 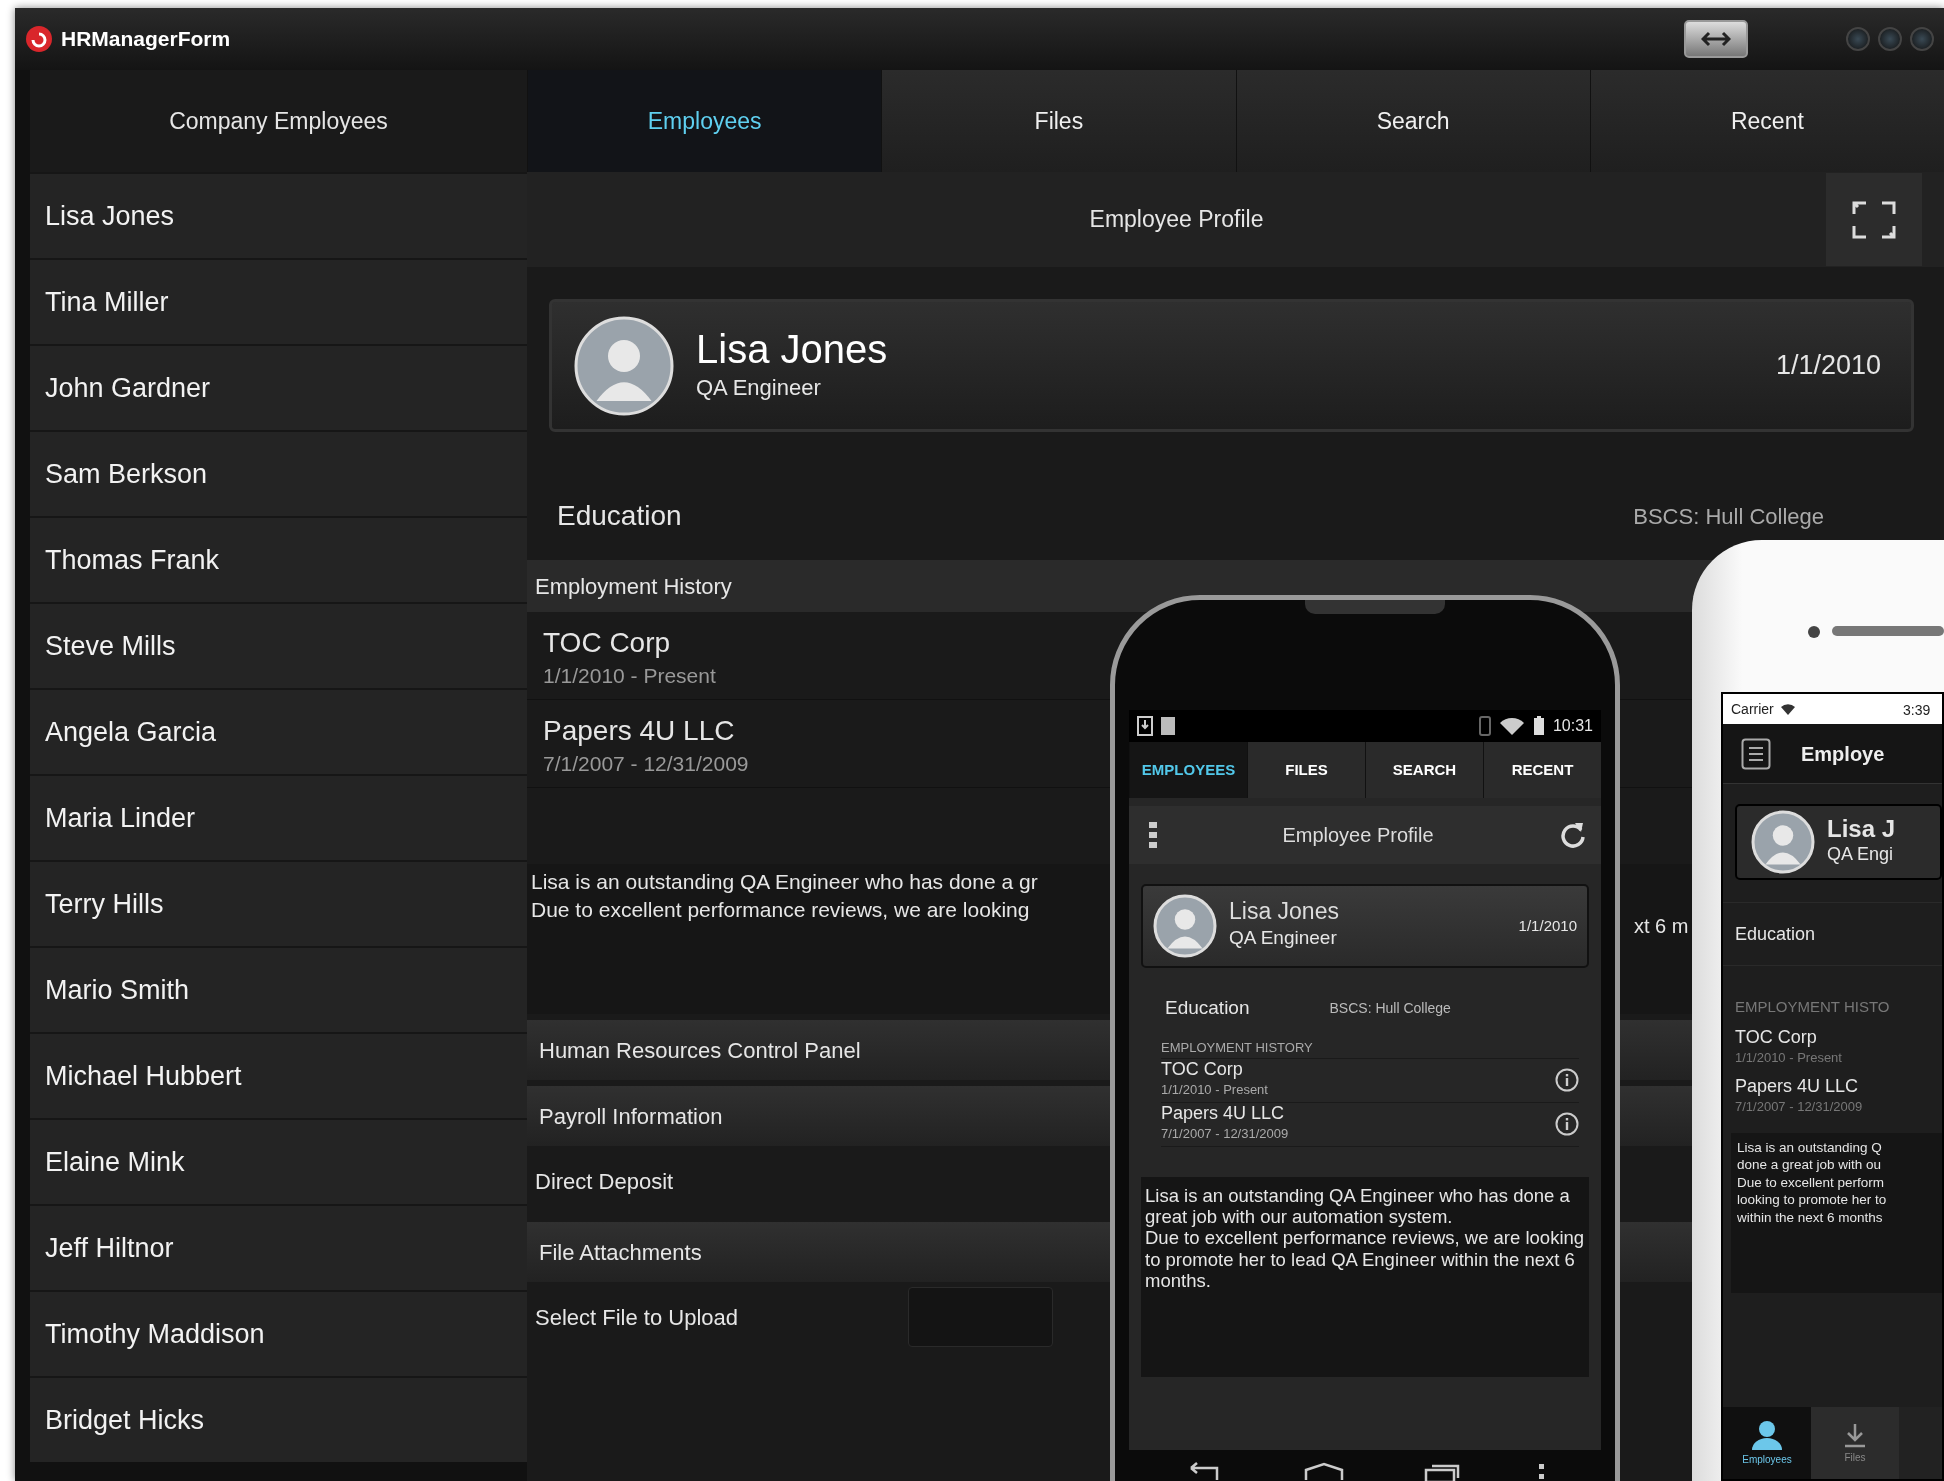 I want to click on description-text: Due to excellent performance reviews, we are looking, so click(x=780, y=910).